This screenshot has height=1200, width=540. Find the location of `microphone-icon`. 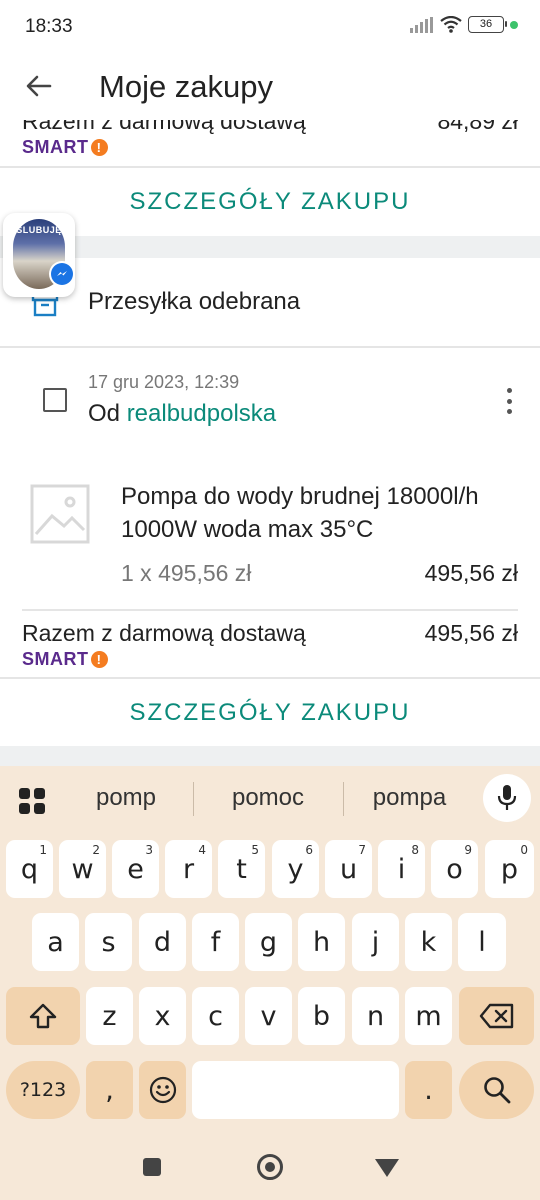

microphone-icon is located at coordinates (507, 798).